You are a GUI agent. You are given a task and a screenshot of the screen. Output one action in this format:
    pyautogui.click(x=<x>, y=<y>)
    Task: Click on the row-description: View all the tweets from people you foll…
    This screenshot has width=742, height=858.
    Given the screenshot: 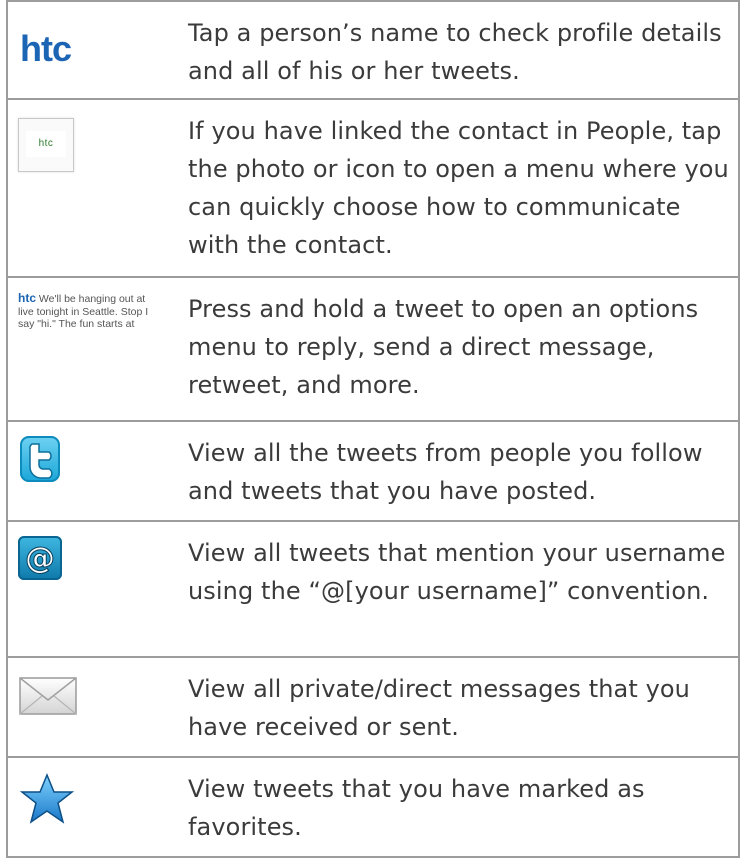 What is the action you would take?
    pyautogui.click(x=445, y=472)
    